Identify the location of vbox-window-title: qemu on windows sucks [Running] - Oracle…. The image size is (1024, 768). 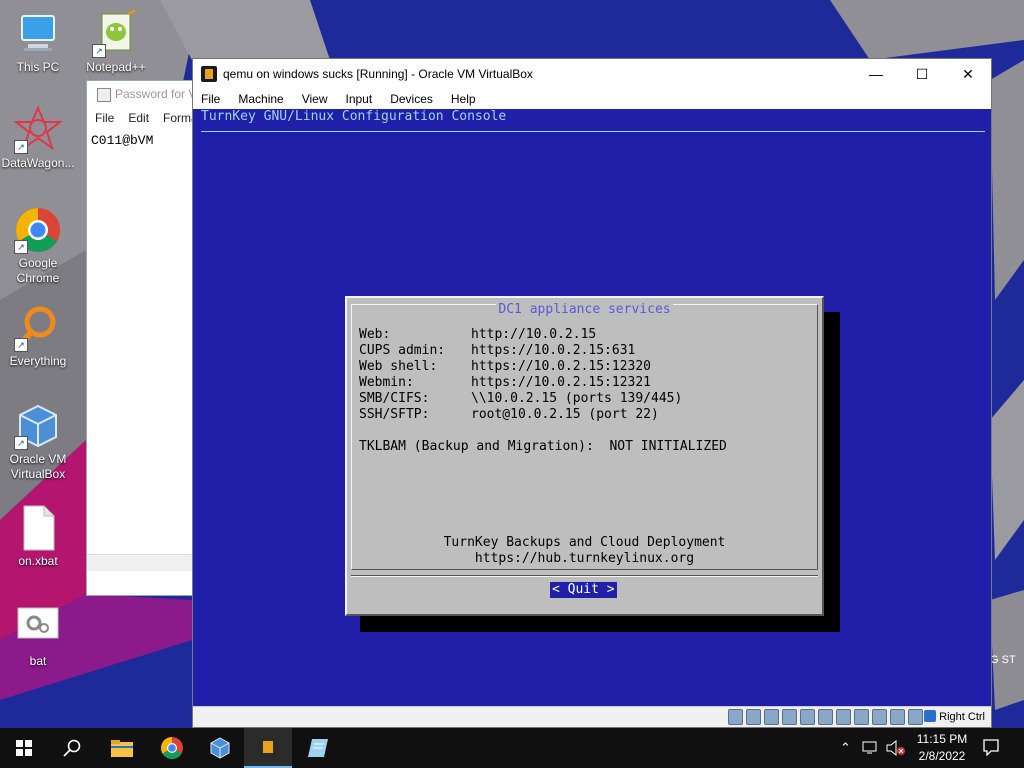
(378, 74).